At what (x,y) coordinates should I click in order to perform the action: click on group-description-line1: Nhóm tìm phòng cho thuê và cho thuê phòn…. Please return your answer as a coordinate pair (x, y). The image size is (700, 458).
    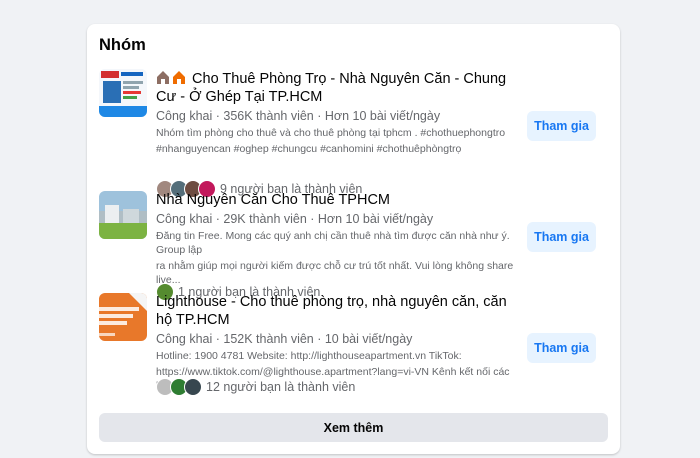
    Looking at the image, I should click on (331, 133).